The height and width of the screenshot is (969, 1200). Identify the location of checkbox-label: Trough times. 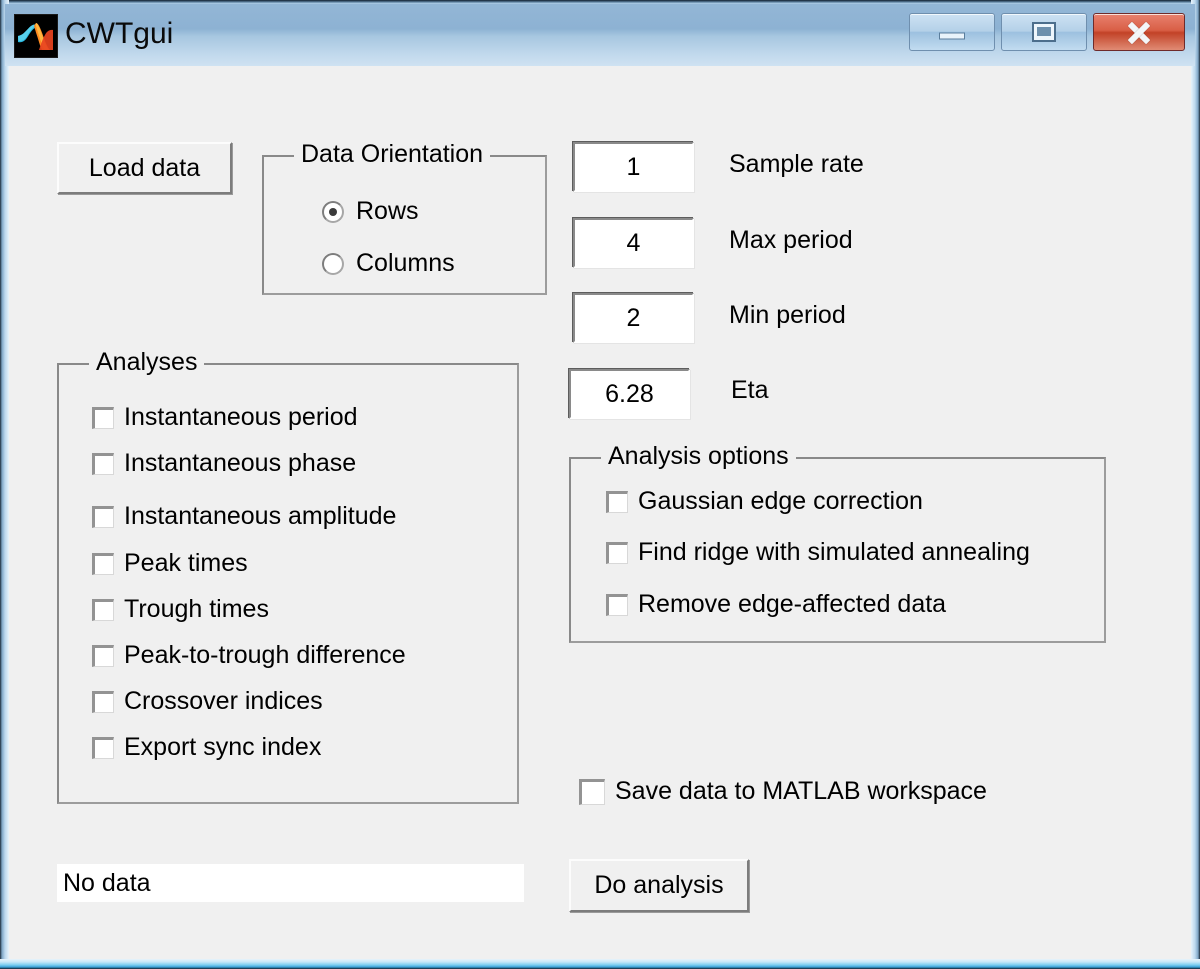
(196, 609).